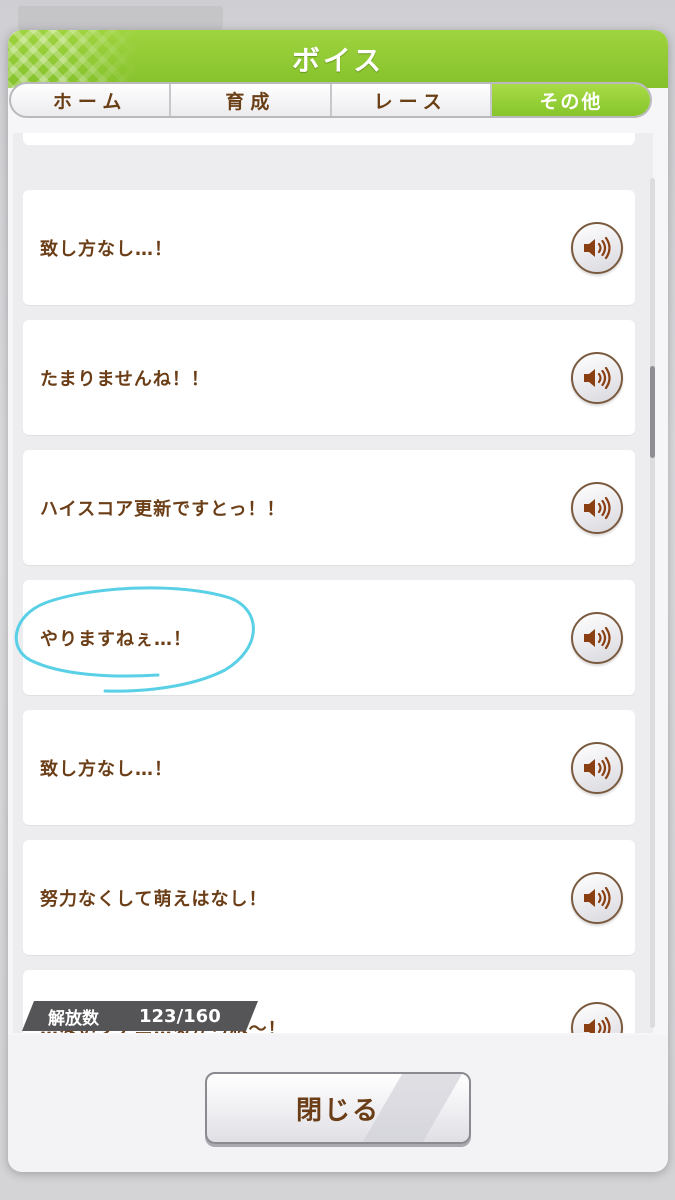 Image resolution: width=675 pixels, height=1200 pixels. Describe the element at coordinates (329, 377) in the screenshot. I see `voice-item: たまりませんね！！` at that location.